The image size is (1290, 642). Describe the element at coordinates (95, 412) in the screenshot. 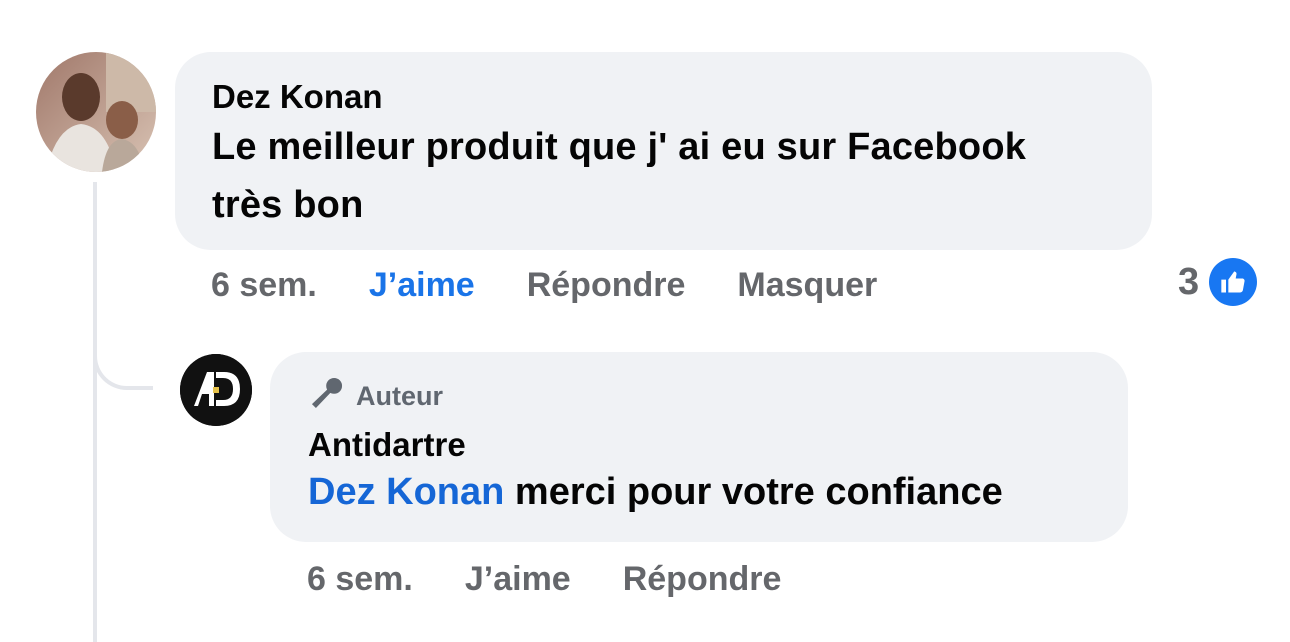

I see `thread-line` at that location.